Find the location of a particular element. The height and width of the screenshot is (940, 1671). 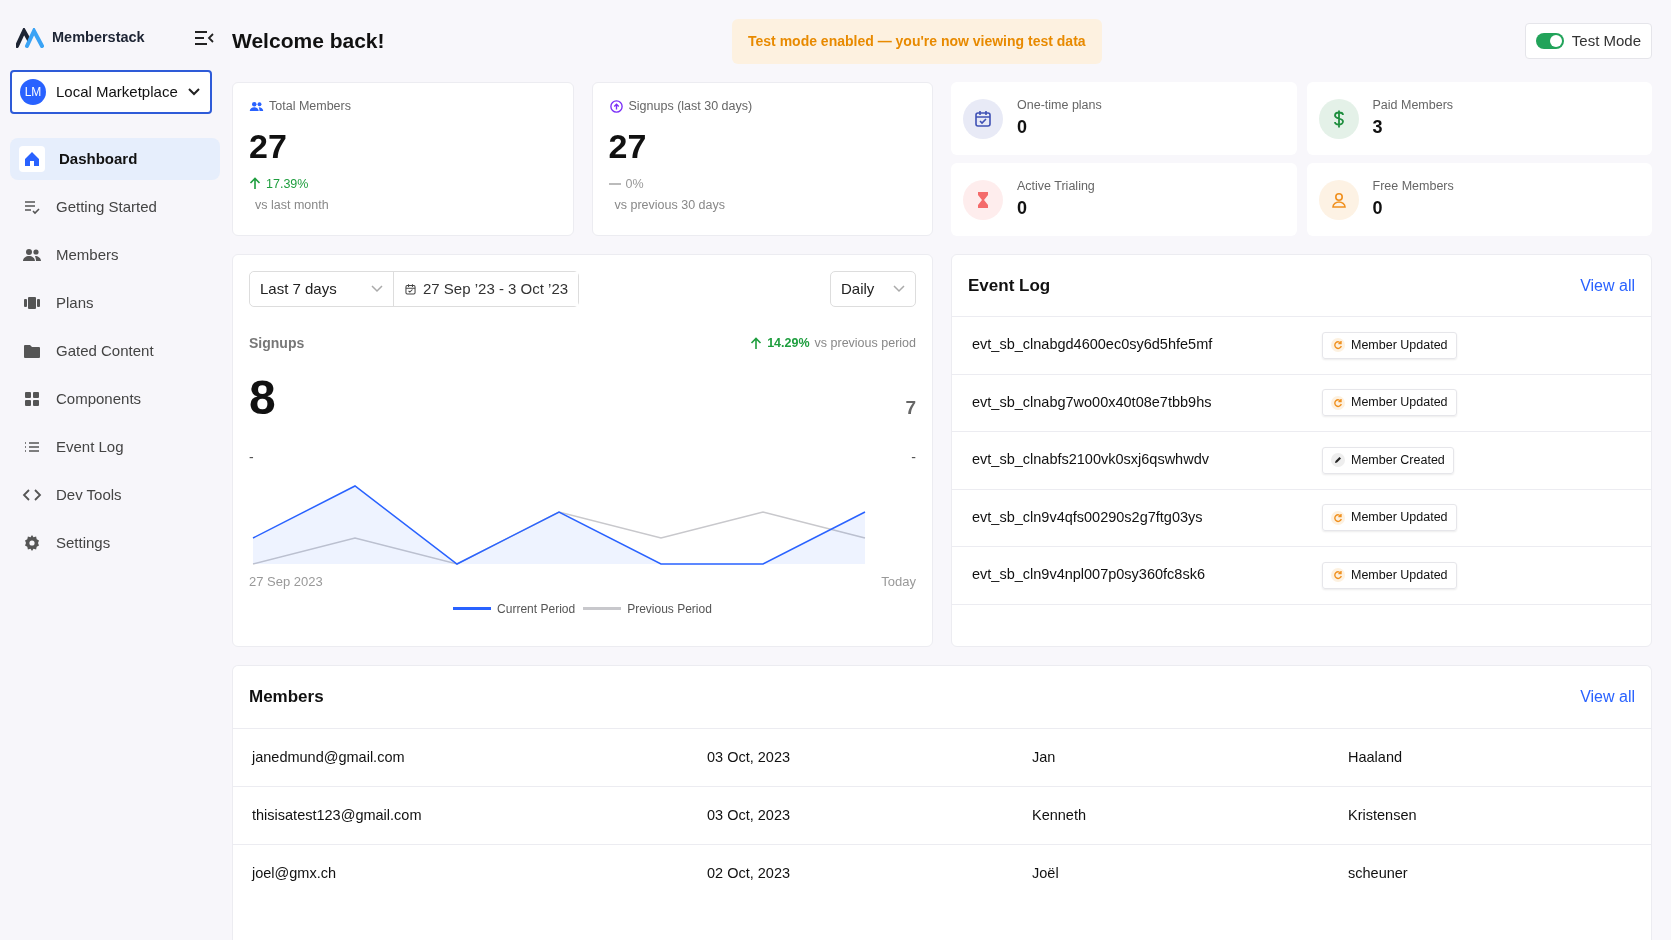

sidebar-item: Dev Tools is located at coordinates (115, 495).